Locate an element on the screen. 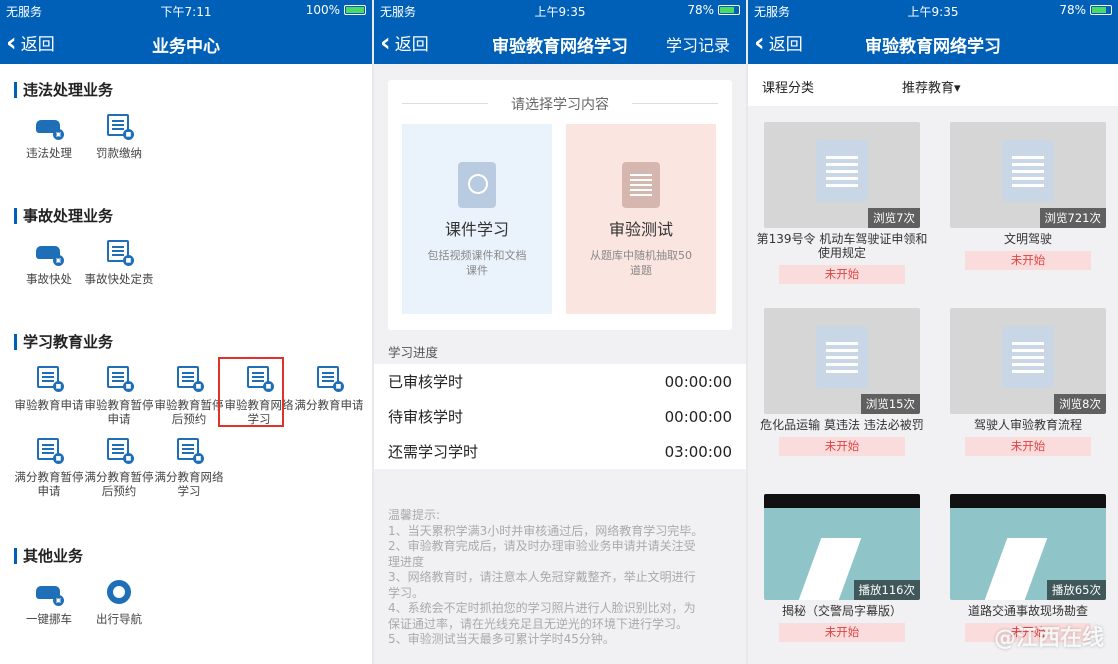 The width and height of the screenshot is (1118, 664). service-label: 满分教育暂停后预约 is located at coordinates (119, 484).